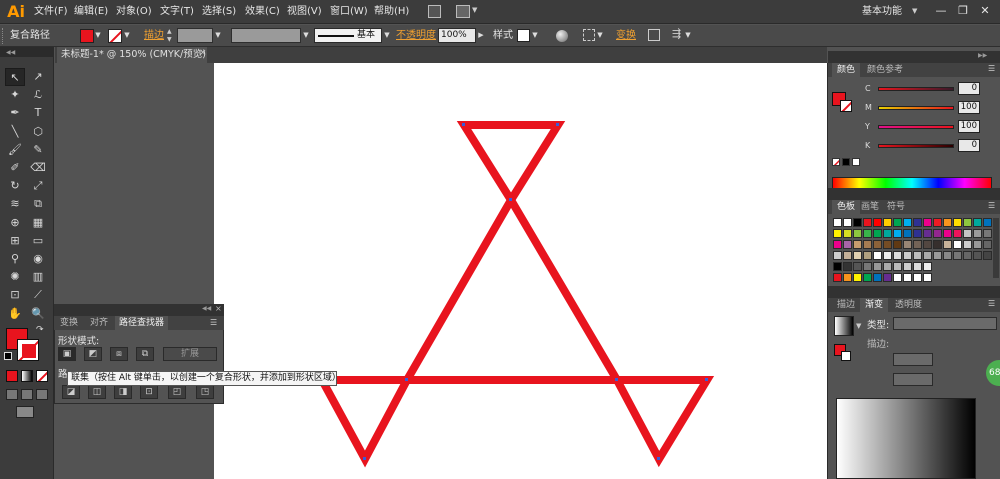 The height and width of the screenshot is (479, 1000). I want to click on menu-window: 窗口(W), so click(349, 12).